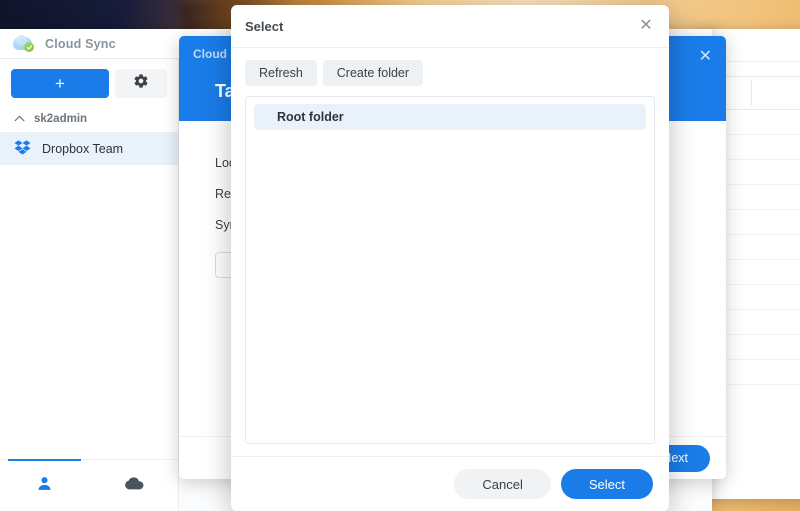 This screenshot has width=800, height=511. I want to click on chevron-up-icon, so click(19, 119).